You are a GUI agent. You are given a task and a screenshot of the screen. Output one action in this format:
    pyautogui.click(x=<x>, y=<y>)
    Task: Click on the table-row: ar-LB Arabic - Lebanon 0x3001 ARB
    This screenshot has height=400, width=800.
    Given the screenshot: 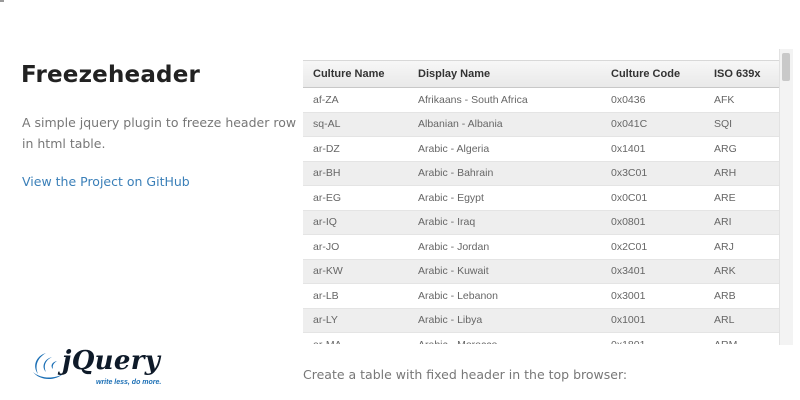 What is the action you would take?
    pyautogui.click(x=541, y=296)
    